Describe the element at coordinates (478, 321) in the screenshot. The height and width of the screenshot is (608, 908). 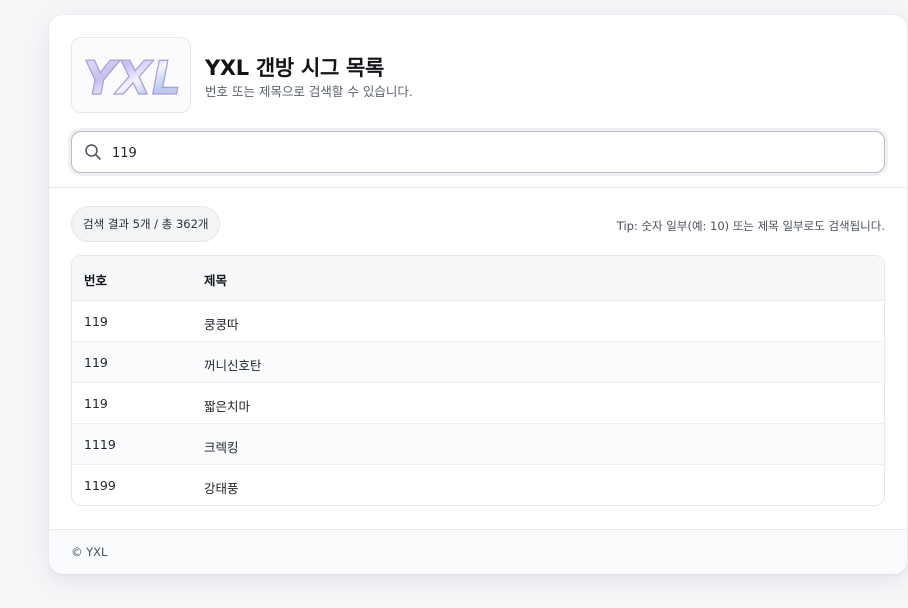
I see `table-row: 119 쿵쿵따` at that location.